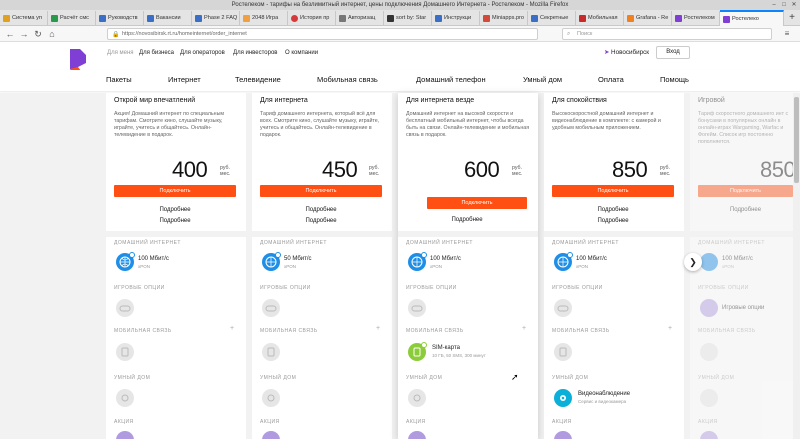 This screenshot has width=800, height=439. Describe the element at coordinates (10, 34) in the screenshot. I see `back-icon: ←` at that location.